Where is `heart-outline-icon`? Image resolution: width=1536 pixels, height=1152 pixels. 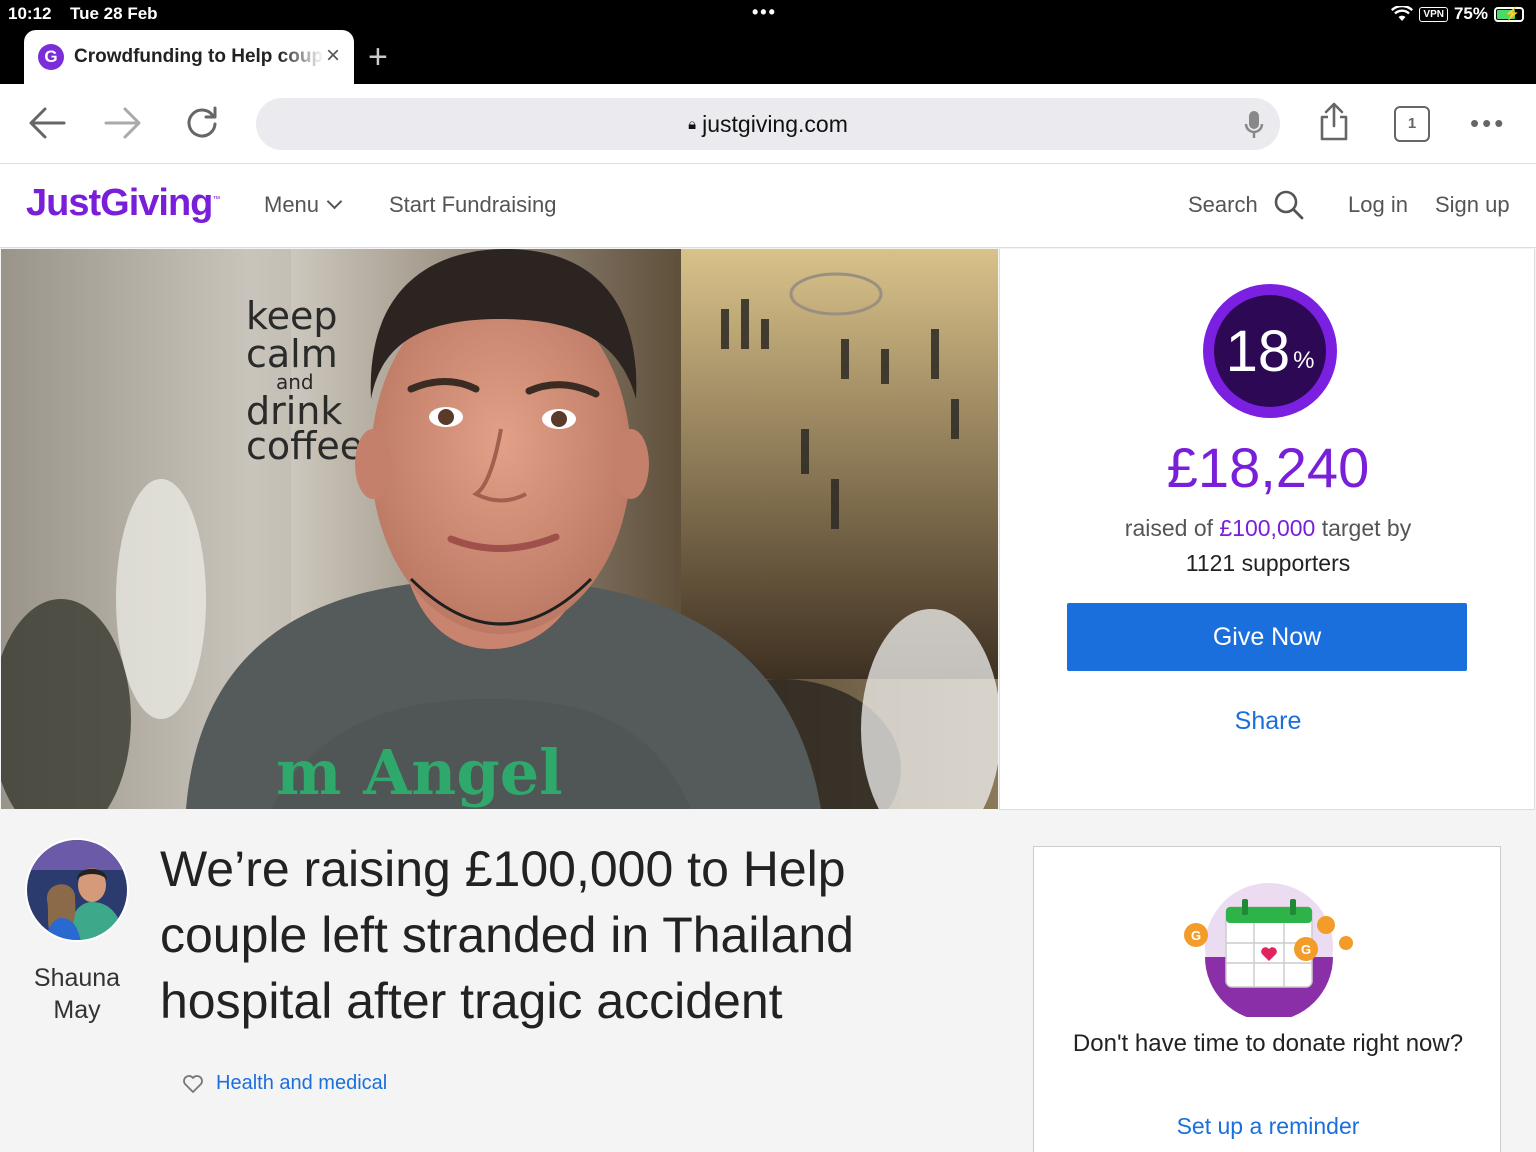 heart-outline-icon is located at coordinates (193, 1083).